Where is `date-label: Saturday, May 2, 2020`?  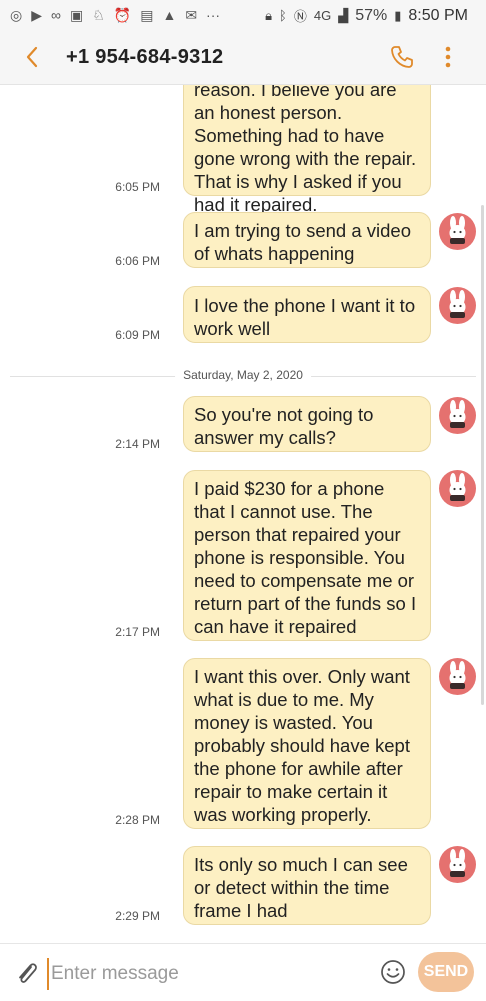 date-label: Saturday, May 2, 2020 is located at coordinates (243, 375).